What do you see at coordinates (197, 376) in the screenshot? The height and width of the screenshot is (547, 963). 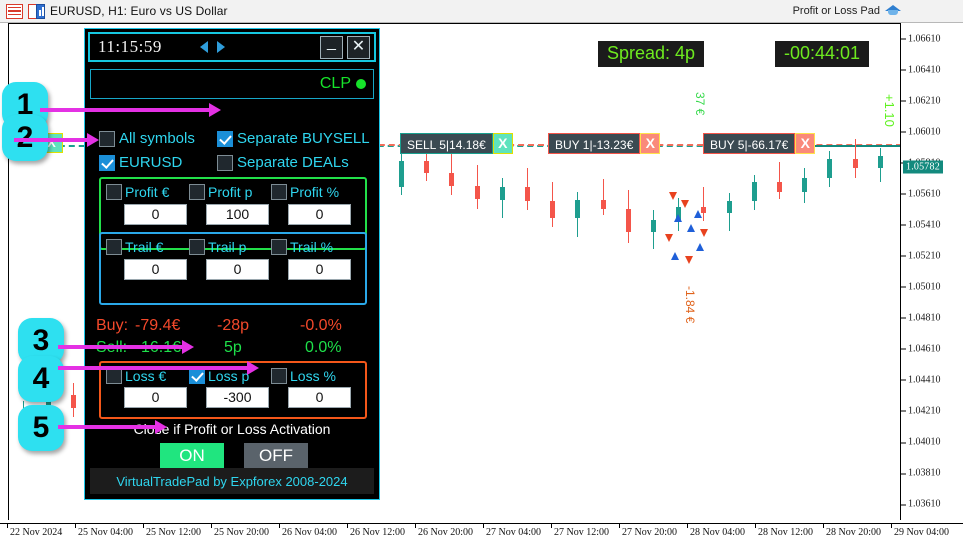 I see `checkbox-loss-points` at bounding box center [197, 376].